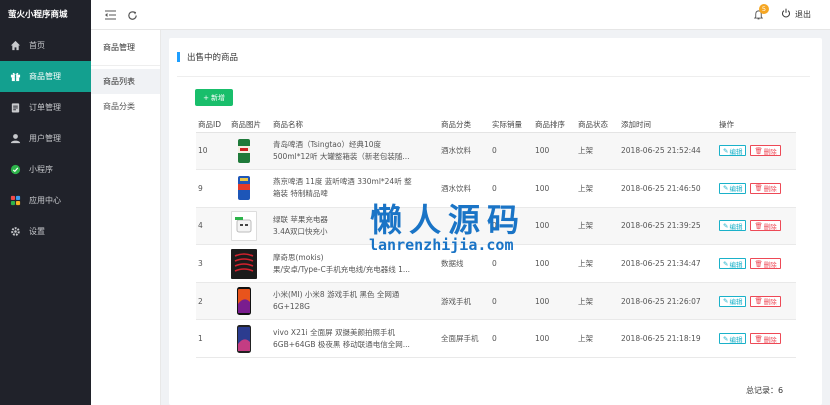  Describe the element at coordinates (511, 125) in the screenshot. I see `column-header: 实际销量` at that location.